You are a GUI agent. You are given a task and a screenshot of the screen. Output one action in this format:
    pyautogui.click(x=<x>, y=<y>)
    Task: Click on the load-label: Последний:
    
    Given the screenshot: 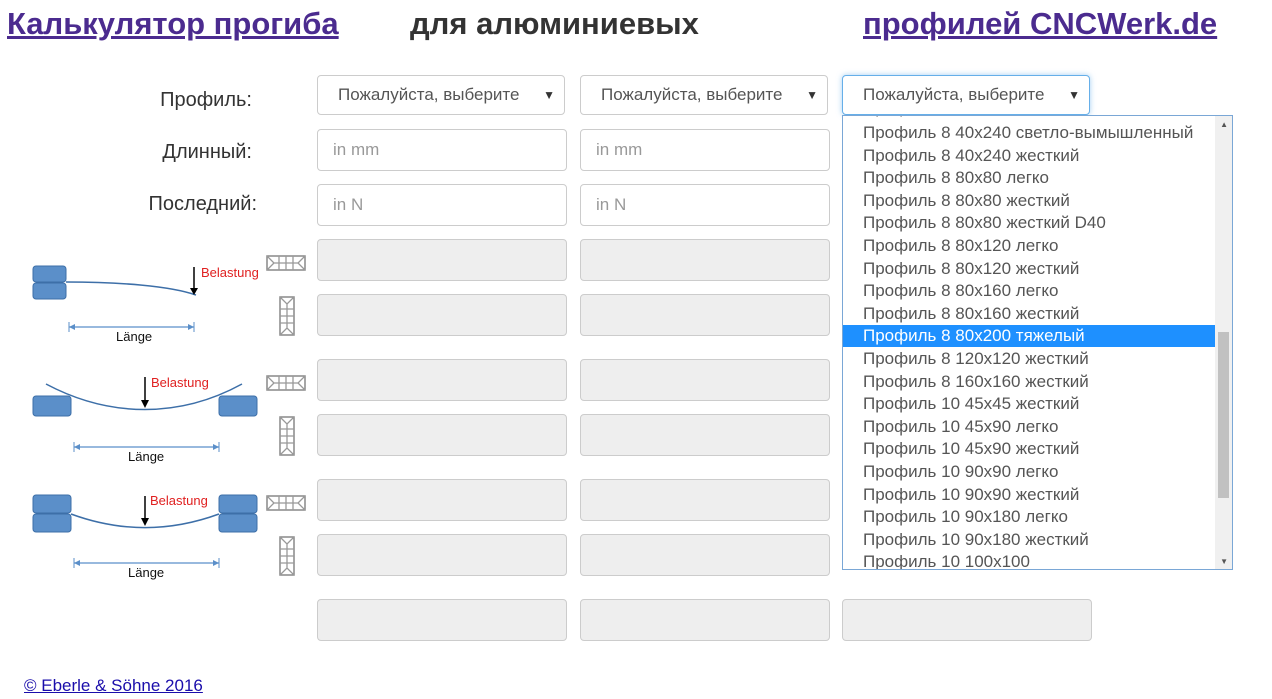 What is the action you would take?
    pyautogui.click(x=202, y=204)
    